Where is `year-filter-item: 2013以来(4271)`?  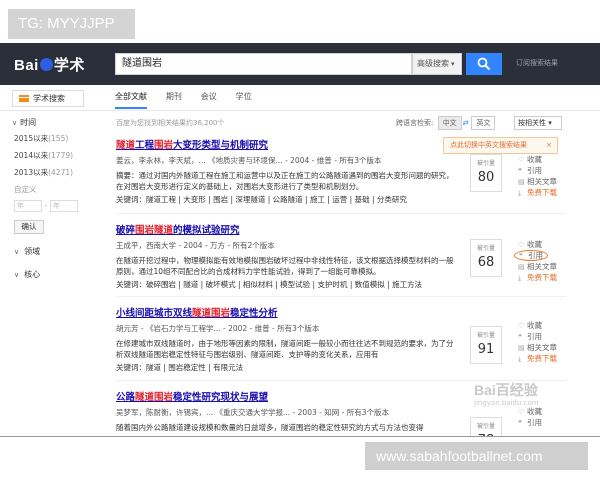
year-filter-item: 2013以来(4271) is located at coordinates (57, 172).